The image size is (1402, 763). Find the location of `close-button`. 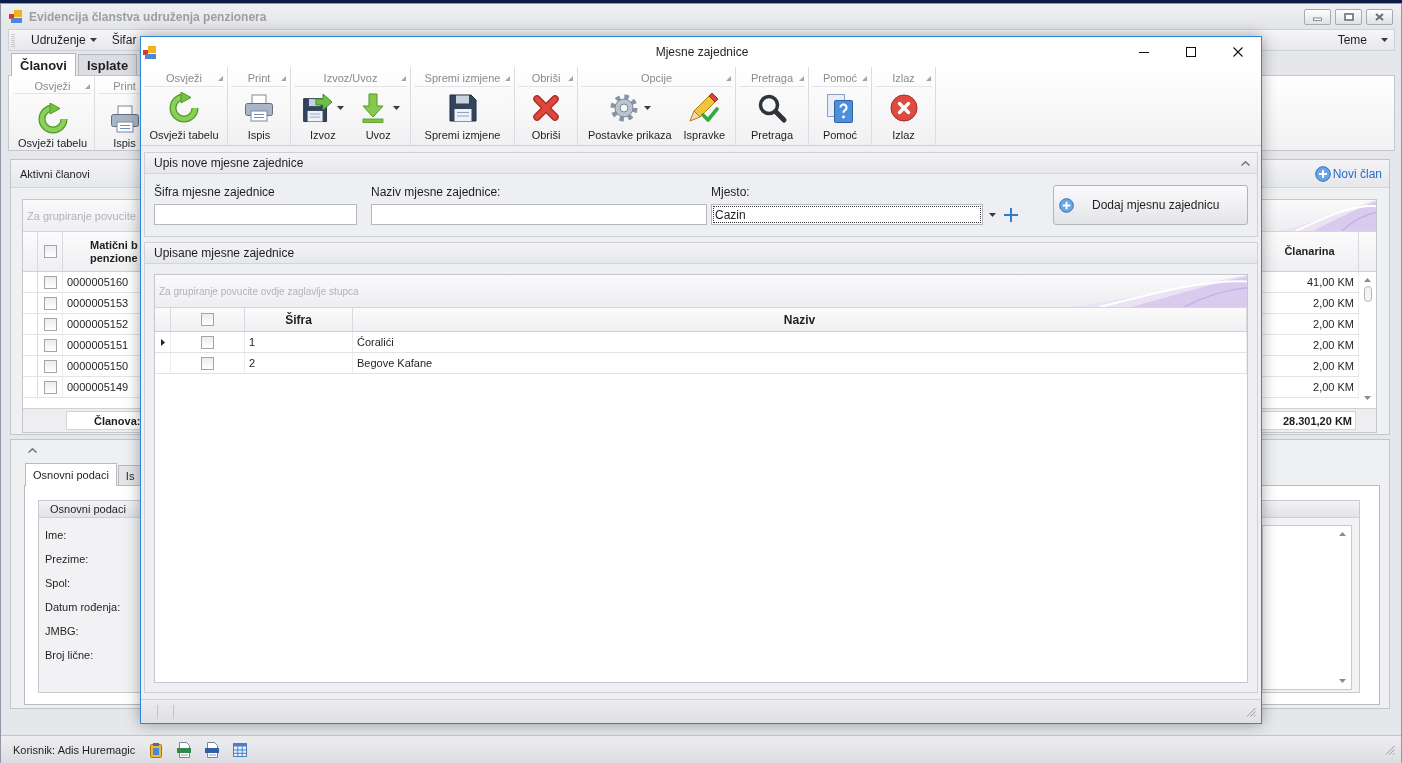

close-button is located at coordinates (1379, 16).